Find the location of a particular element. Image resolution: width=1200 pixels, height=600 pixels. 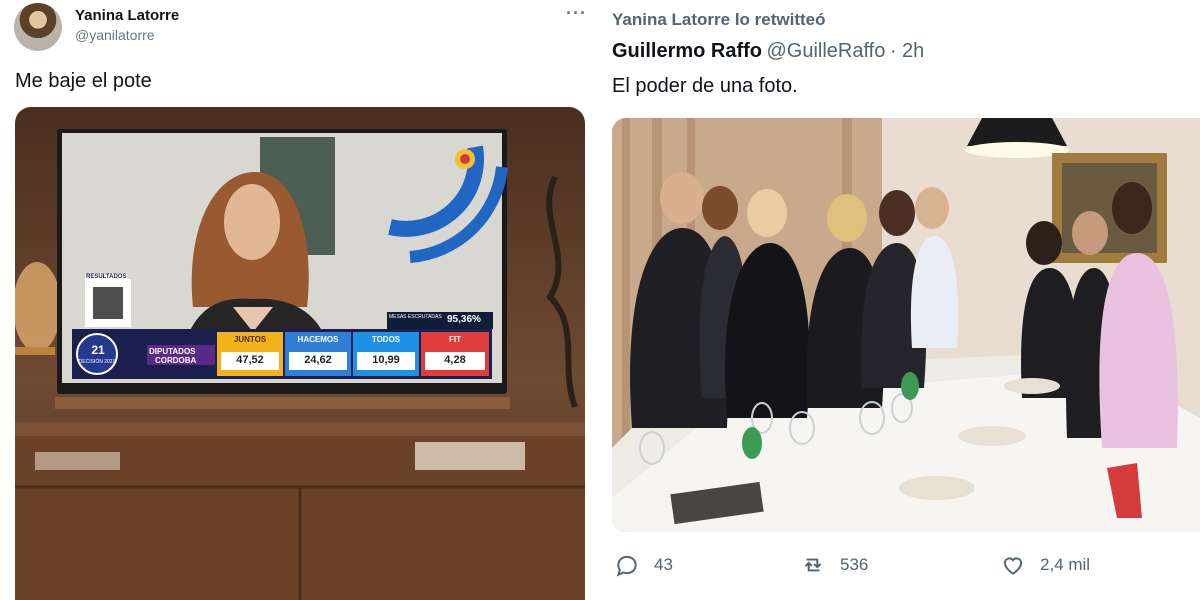

reply-count: 43 is located at coordinates (663, 564).